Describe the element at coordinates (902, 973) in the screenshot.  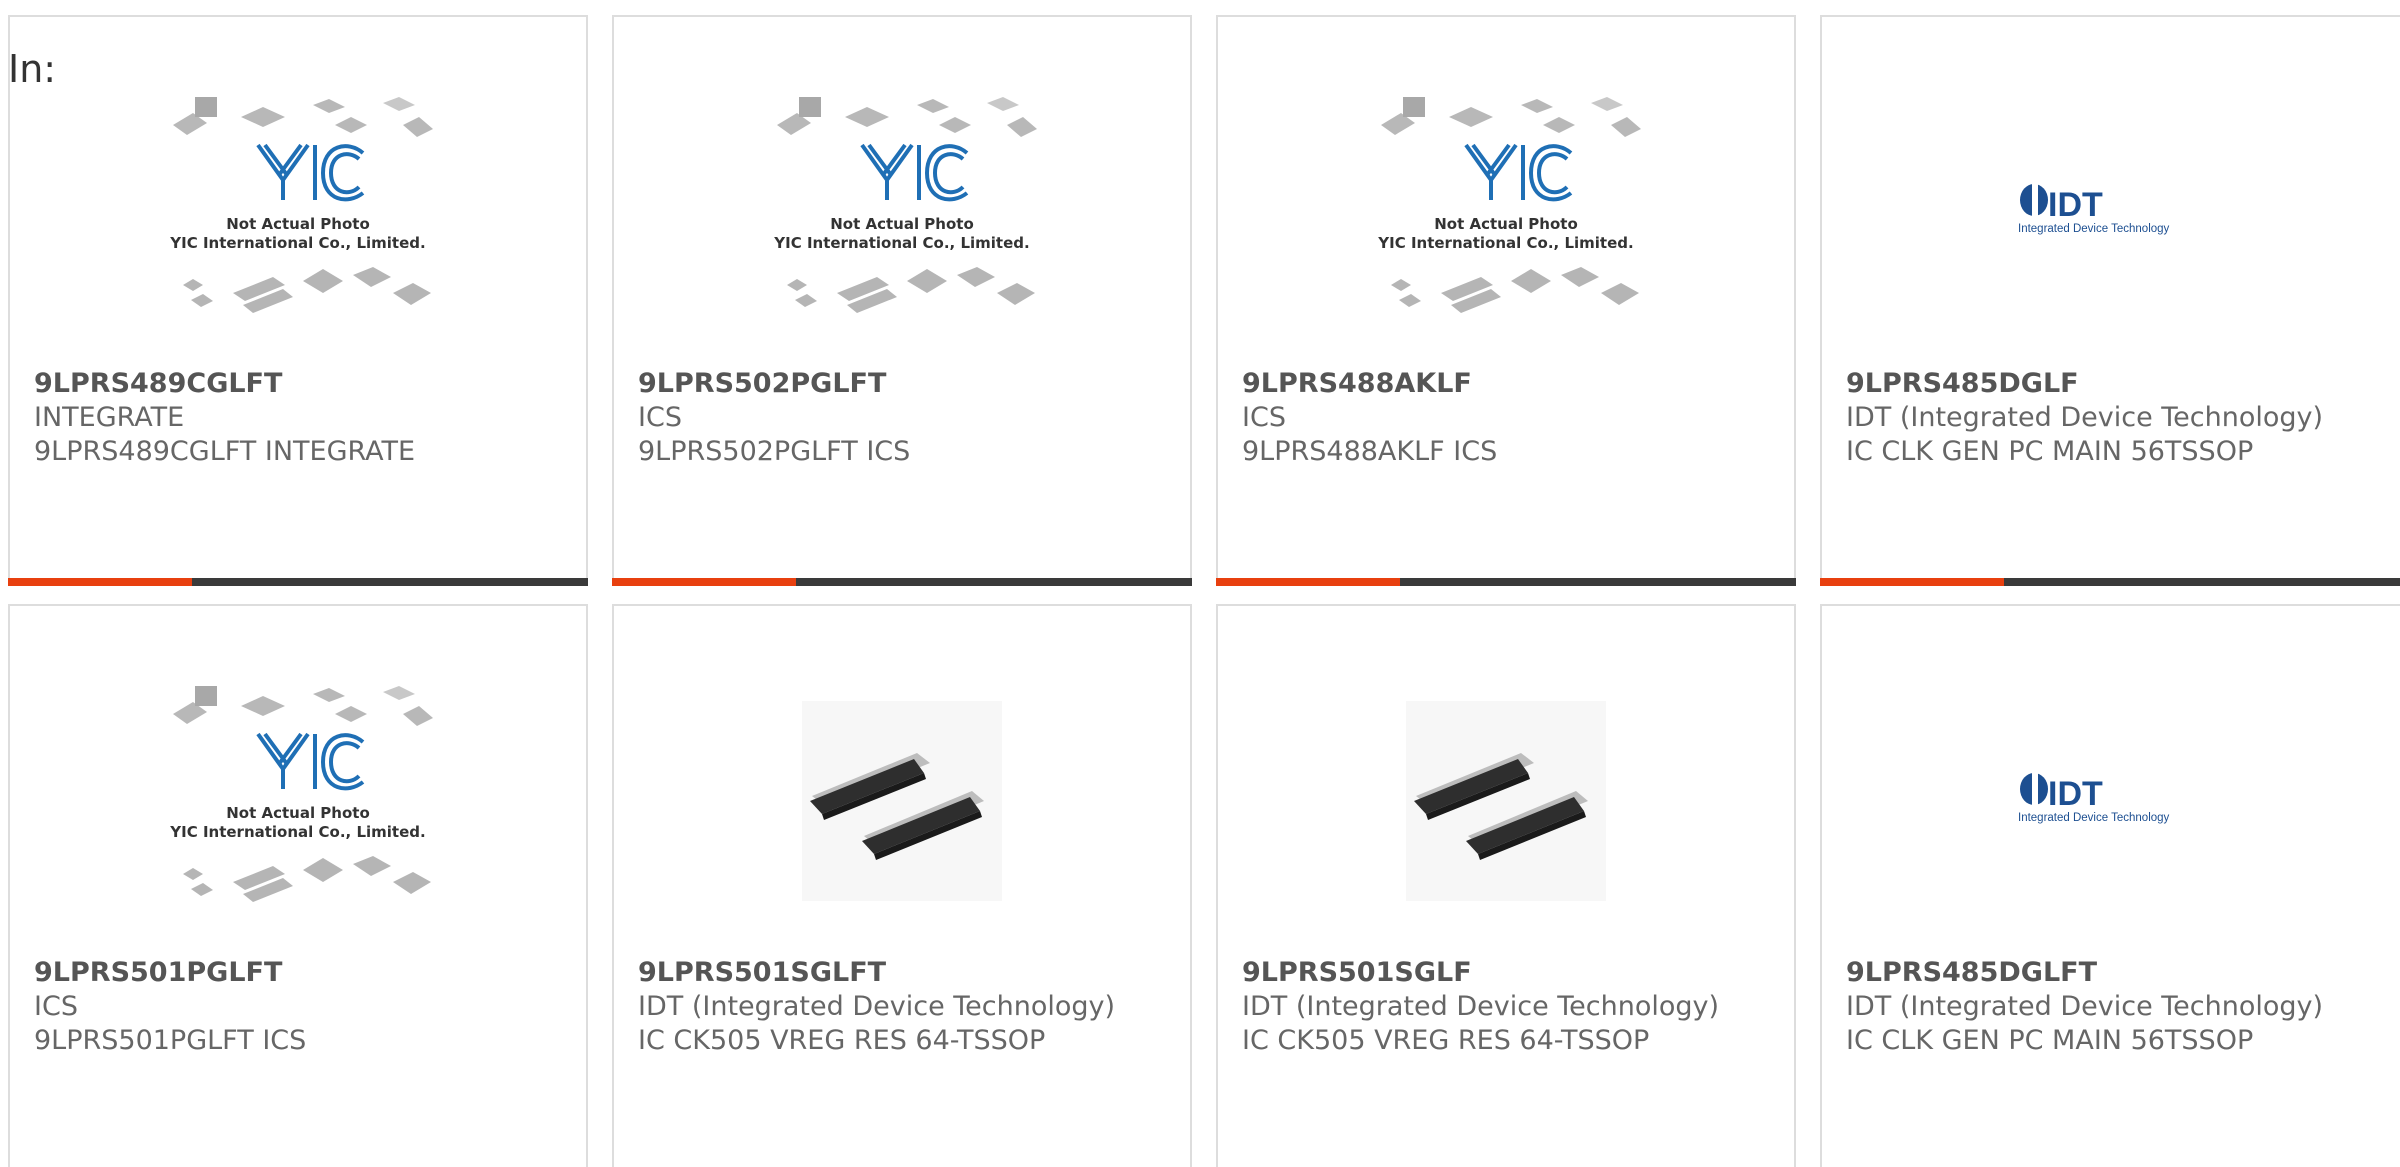
I see `part-number: 9LPRS501SGLFT` at that location.